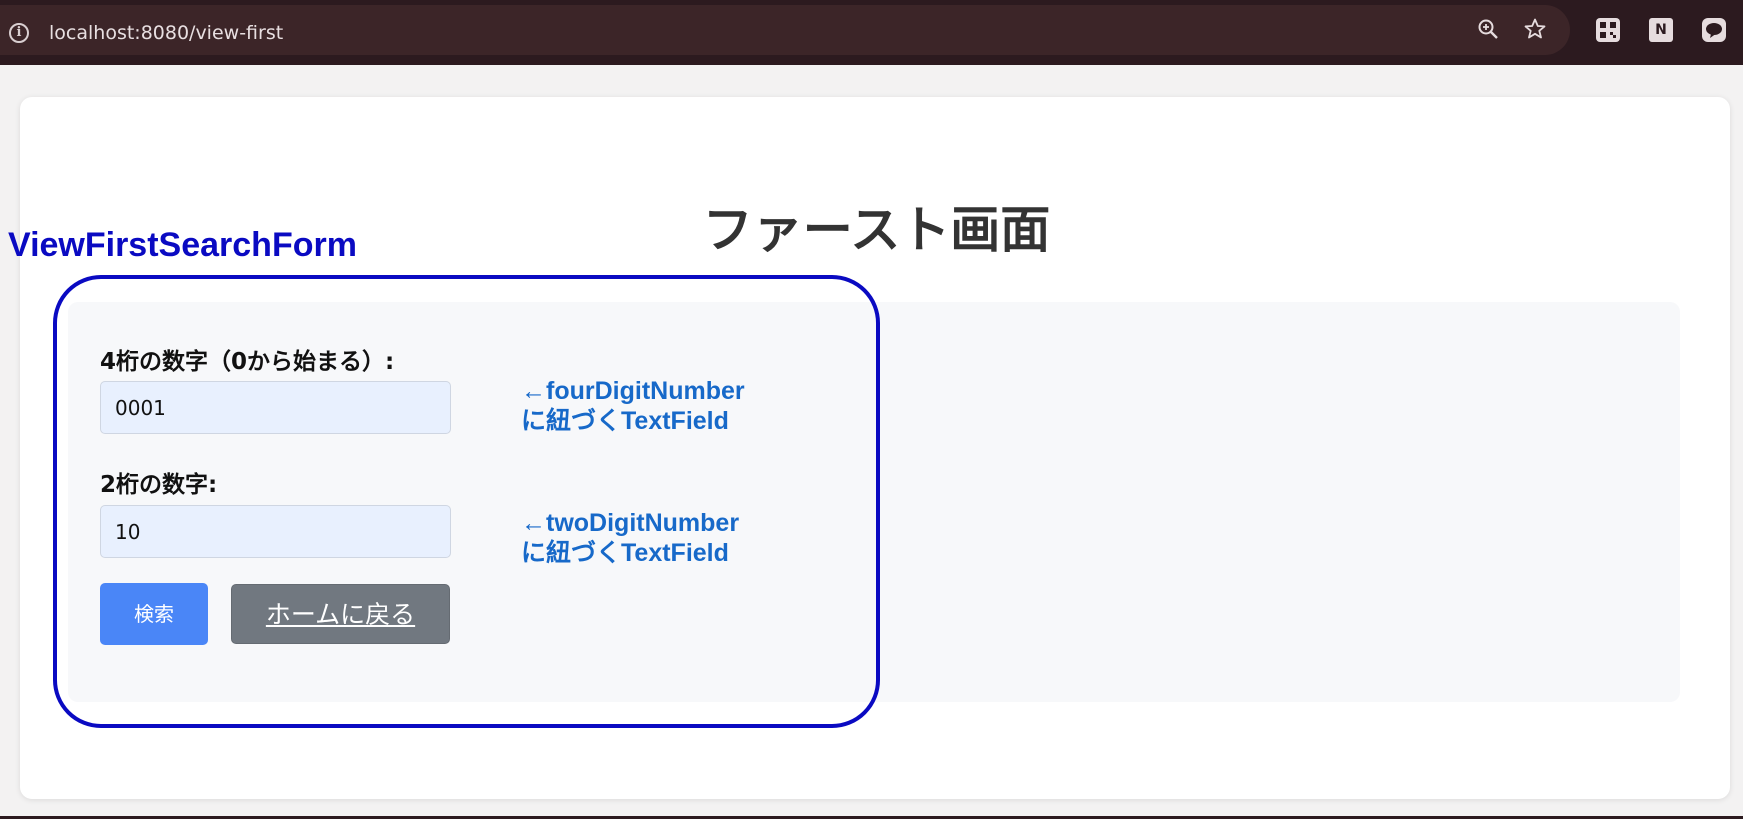 Image resolution: width=1743 pixels, height=819 pixels. Describe the element at coordinates (1488, 29) in the screenshot. I see `zoom-icon` at that location.